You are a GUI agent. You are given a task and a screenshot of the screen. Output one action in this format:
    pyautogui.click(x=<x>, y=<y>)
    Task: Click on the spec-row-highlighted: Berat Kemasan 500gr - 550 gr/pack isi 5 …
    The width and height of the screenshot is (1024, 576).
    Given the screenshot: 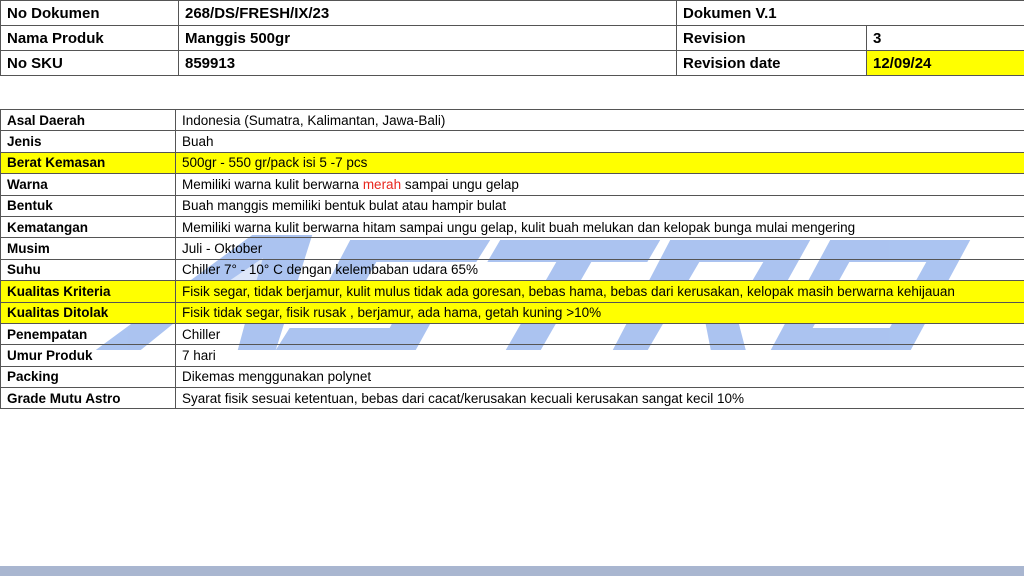 What is the action you would take?
    pyautogui.click(x=512, y=163)
    